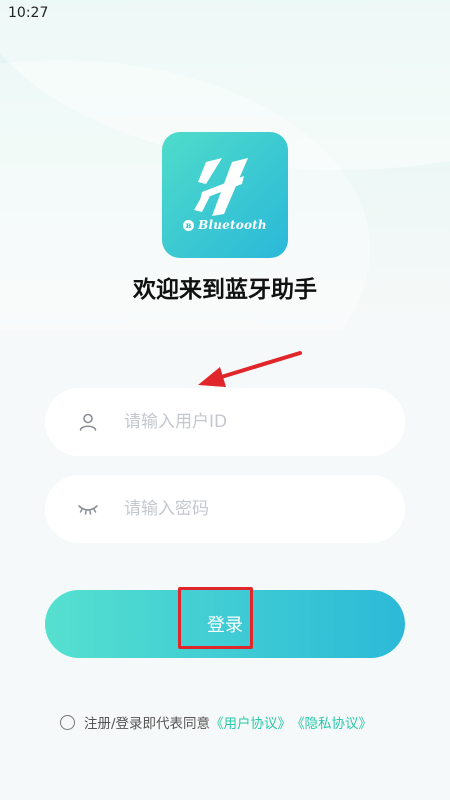  Describe the element at coordinates (28, 13) in the screenshot. I see `status-time: 10:27` at that location.